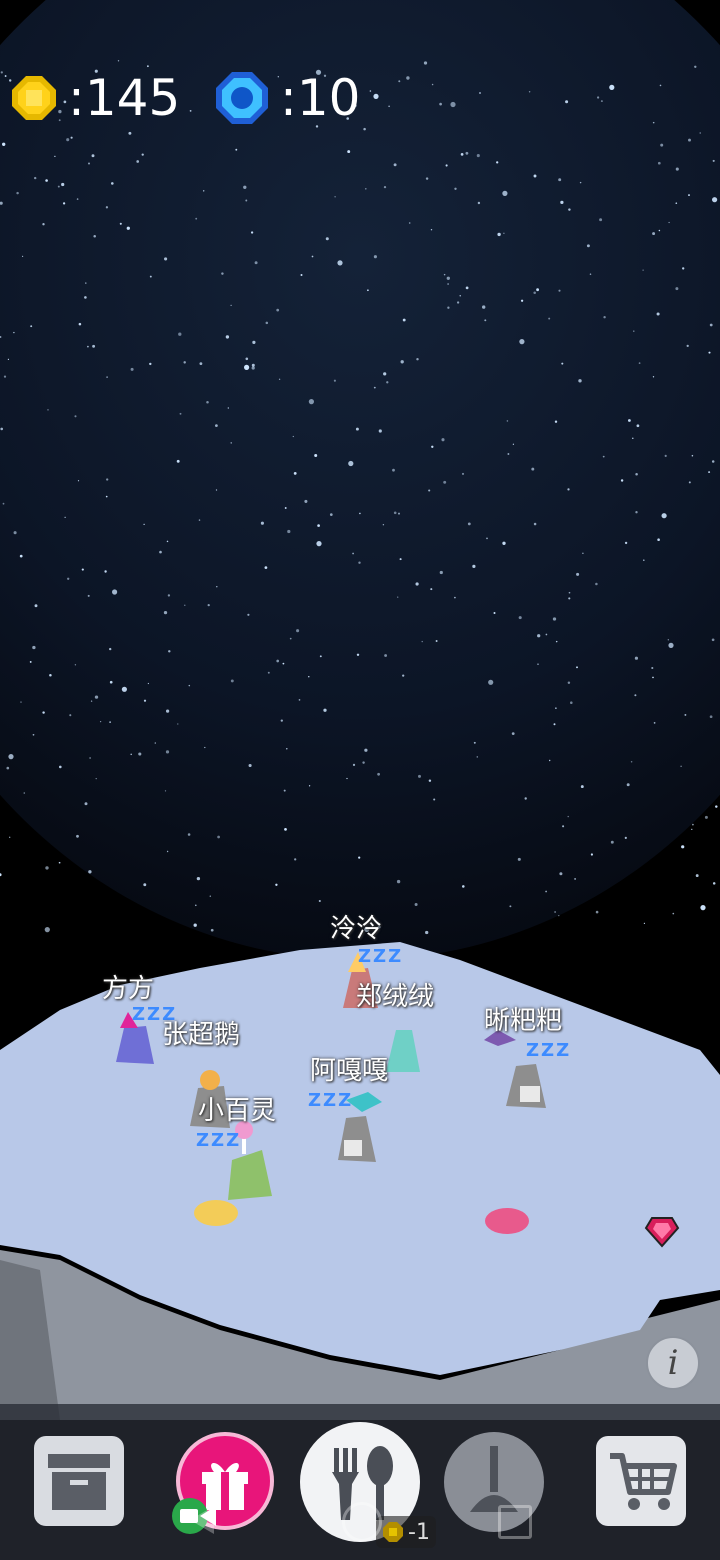 The height and width of the screenshot is (1560, 720). Describe the element at coordinates (362, 1522) in the screenshot. I see `nav-home-button` at that location.